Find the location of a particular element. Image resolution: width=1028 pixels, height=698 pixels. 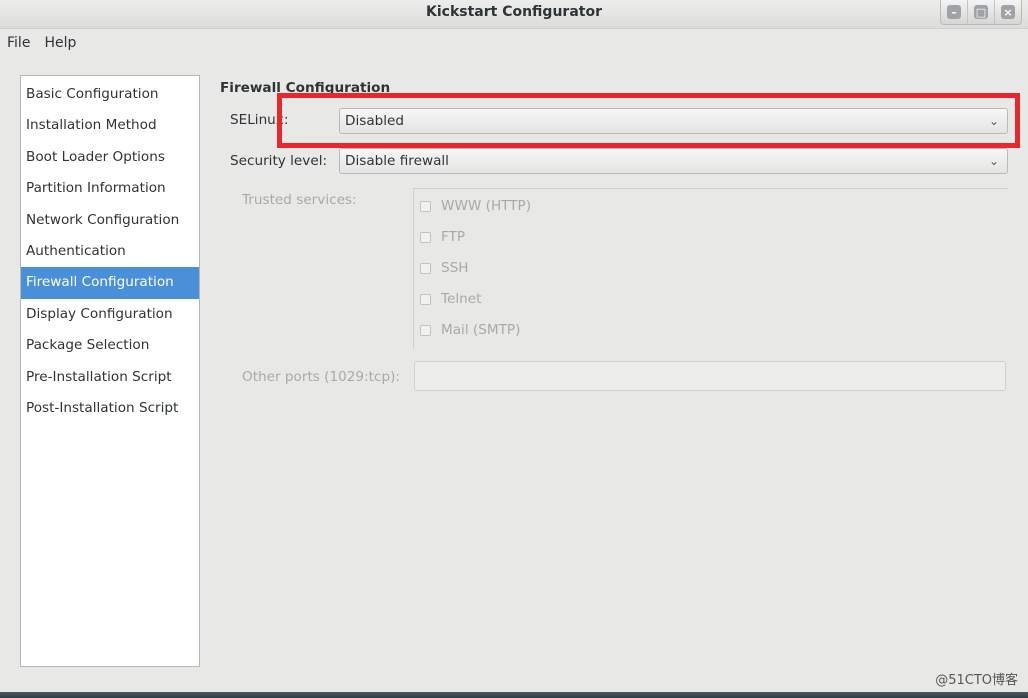

sidebar-item-package-selection: Package Selection is located at coordinates (110, 345).